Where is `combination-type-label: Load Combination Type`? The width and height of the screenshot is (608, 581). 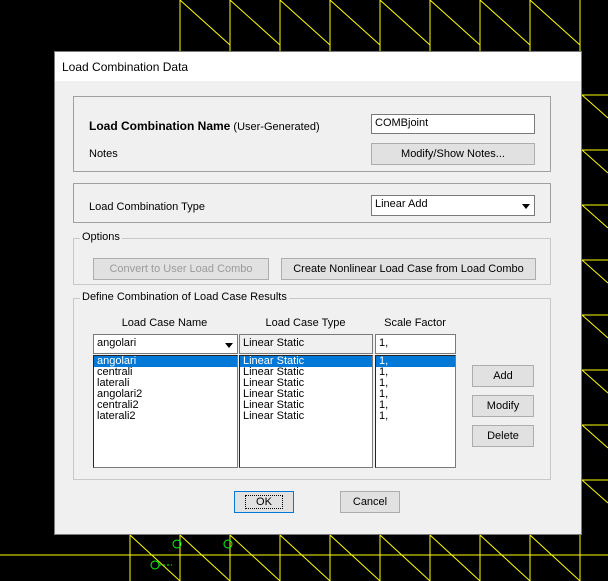 combination-type-label: Load Combination Type is located at coordinates (147, 207).